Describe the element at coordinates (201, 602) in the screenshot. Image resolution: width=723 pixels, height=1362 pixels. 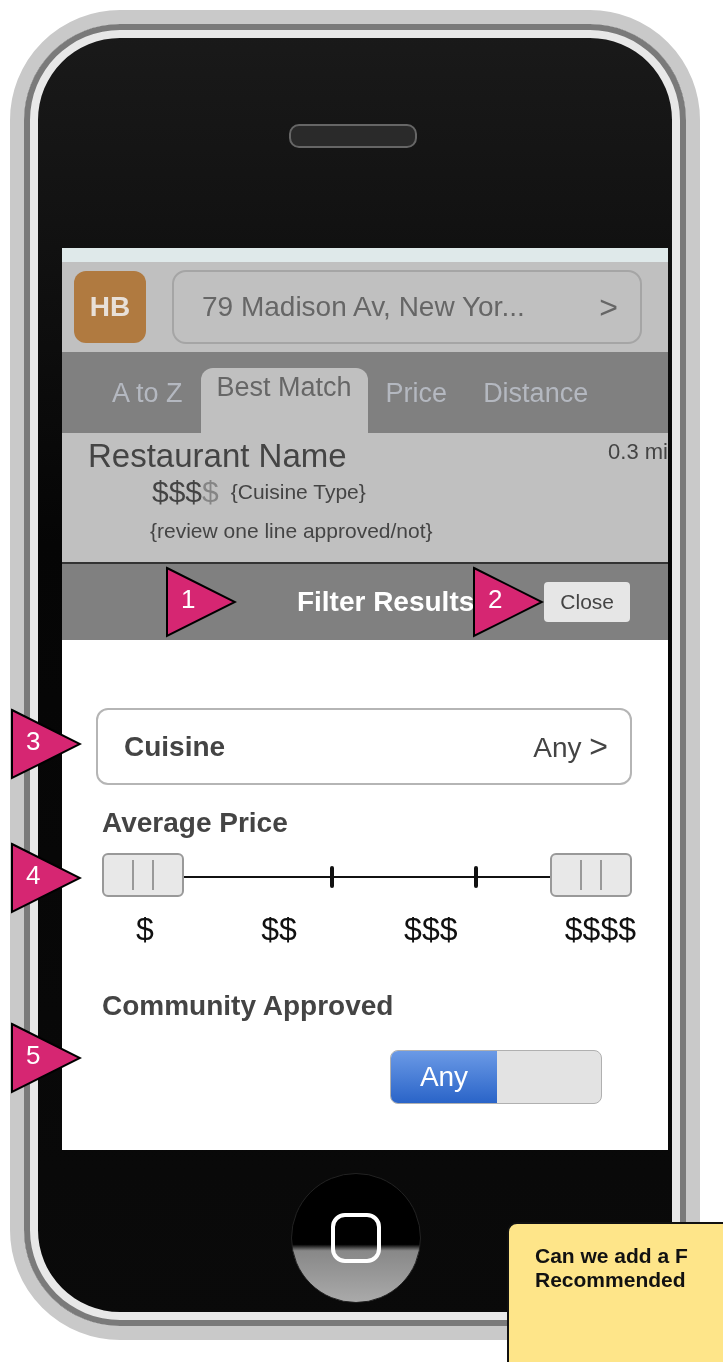
I see `callout-marker: 1` at that location.